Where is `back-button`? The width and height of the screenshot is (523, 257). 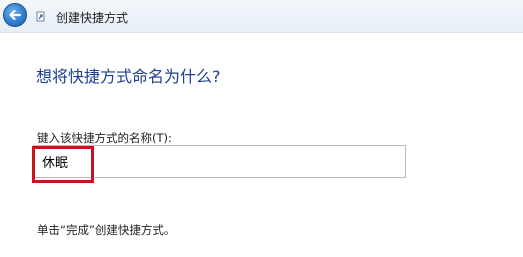 back-button is located at coordinates (15, 15).